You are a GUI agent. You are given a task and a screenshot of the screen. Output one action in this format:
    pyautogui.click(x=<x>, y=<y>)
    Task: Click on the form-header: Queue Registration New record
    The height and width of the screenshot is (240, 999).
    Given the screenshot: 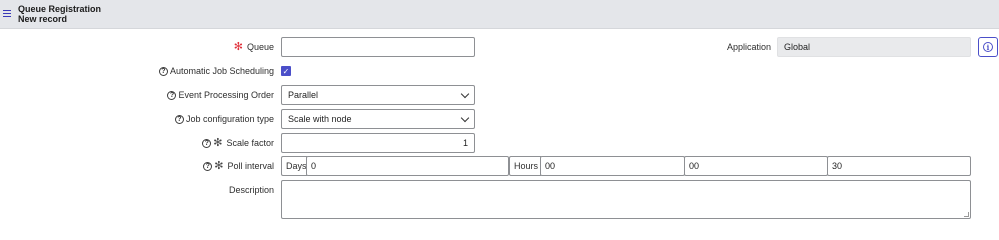 What is the action you would take?
    pyautogui.click(x=499, y=14)
    